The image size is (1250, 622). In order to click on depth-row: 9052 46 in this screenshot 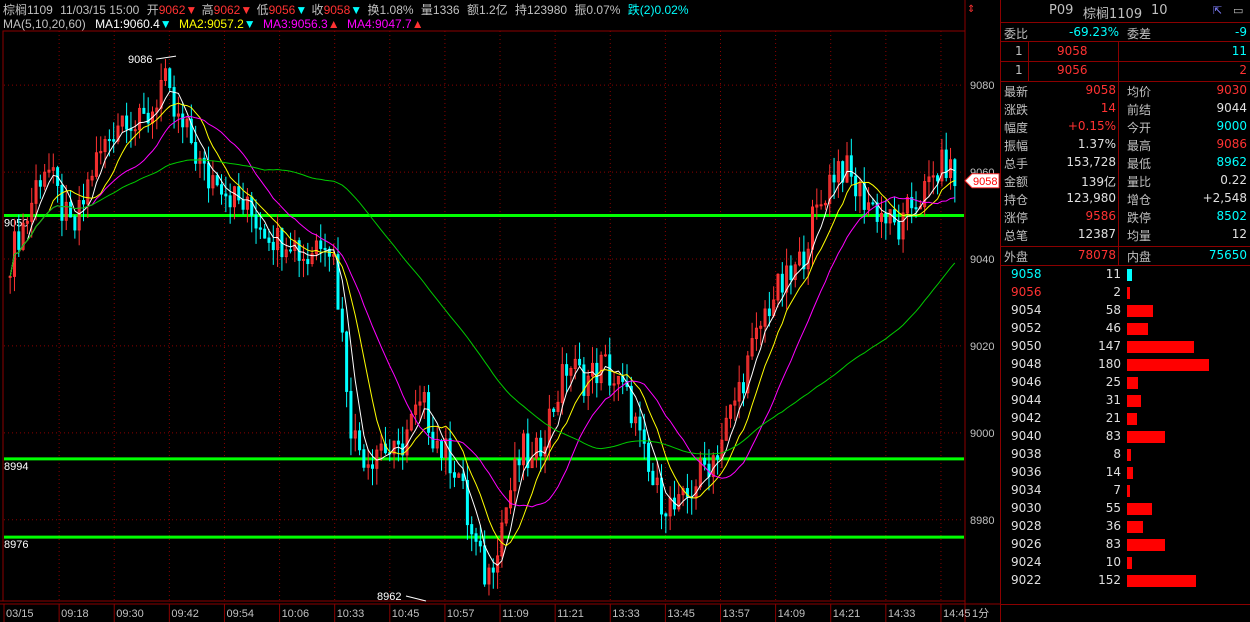, I will do `click(1125, 329)`.